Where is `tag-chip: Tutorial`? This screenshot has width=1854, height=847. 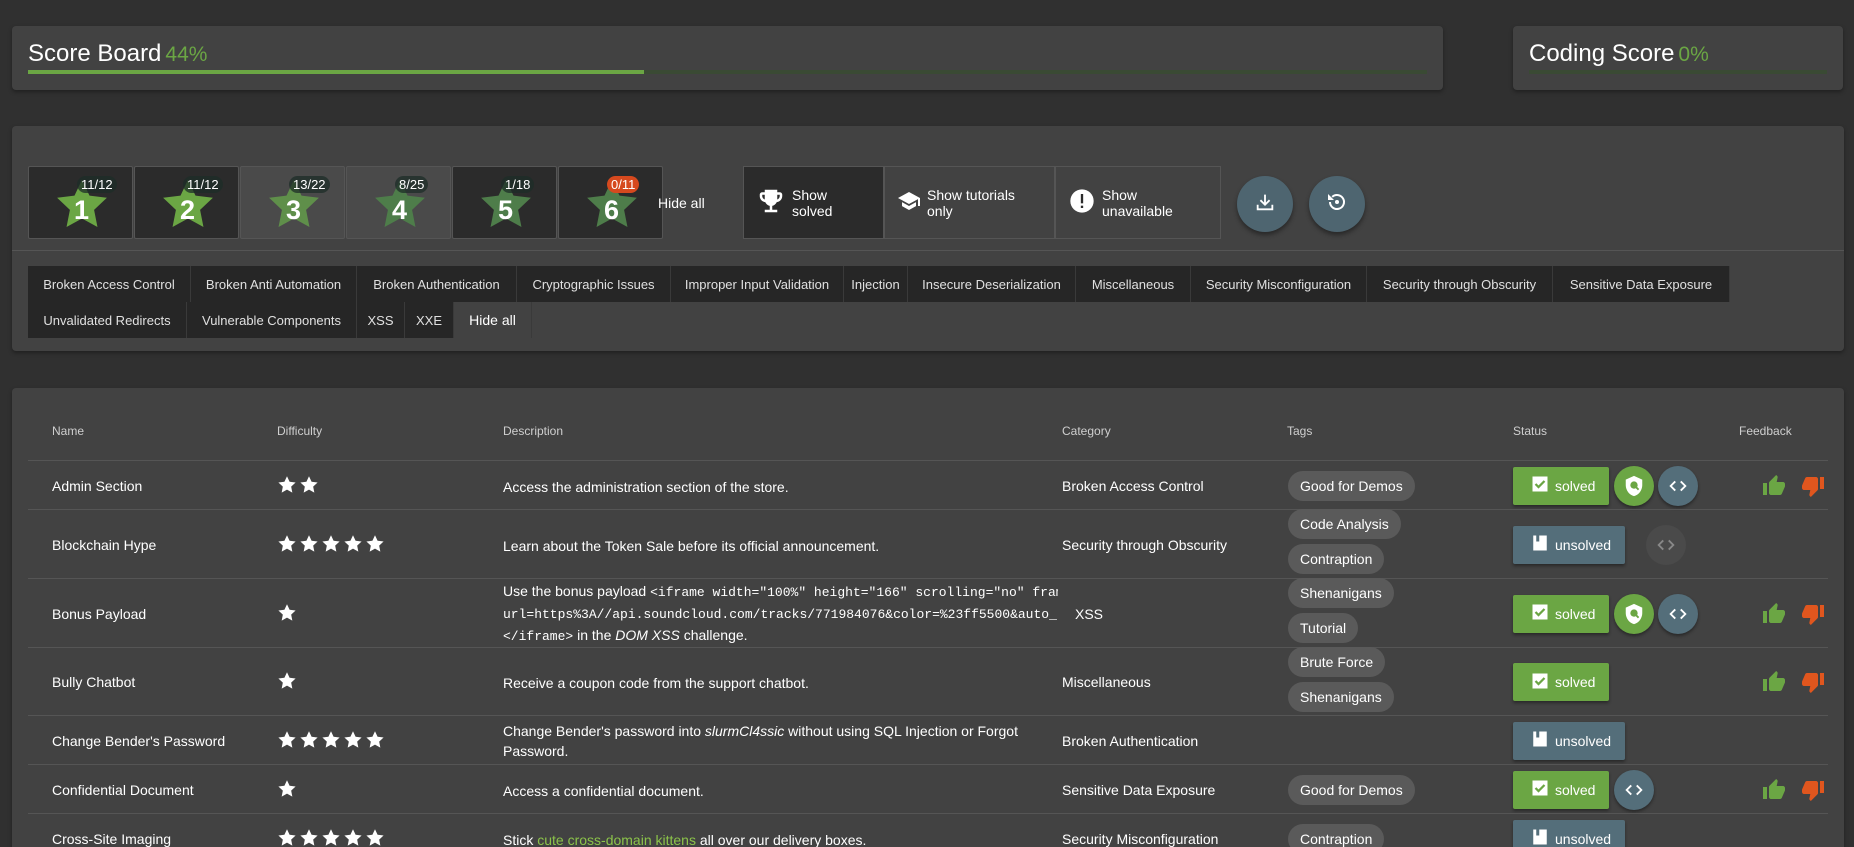 tag-chip: Tutorial is located at coordinates (1323, 628).